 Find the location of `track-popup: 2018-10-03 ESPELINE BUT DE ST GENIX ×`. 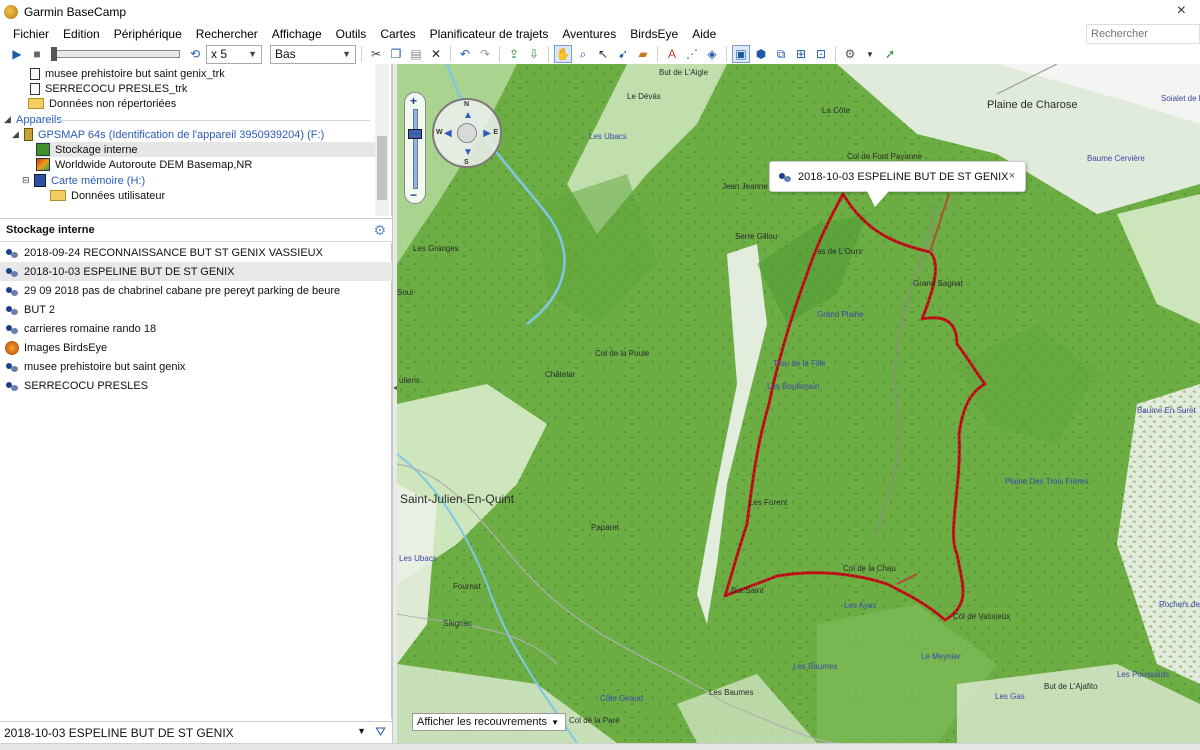

track-popup: 2018-10-03 ESPELINE BUT DE ST GENIX × is located at coordinates (897, 176).